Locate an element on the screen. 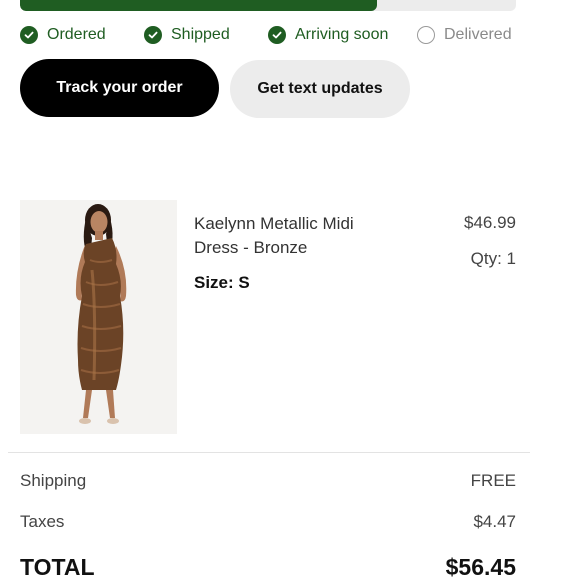  total-value: $56.45 is located at coordinates (480, 567).